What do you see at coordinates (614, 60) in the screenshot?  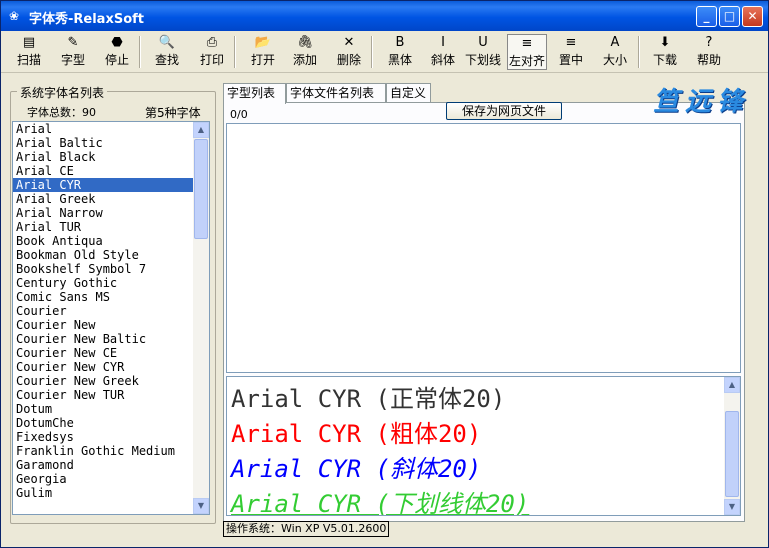 I see `toolbar-label: 大小` at bounding box center [614, 60].